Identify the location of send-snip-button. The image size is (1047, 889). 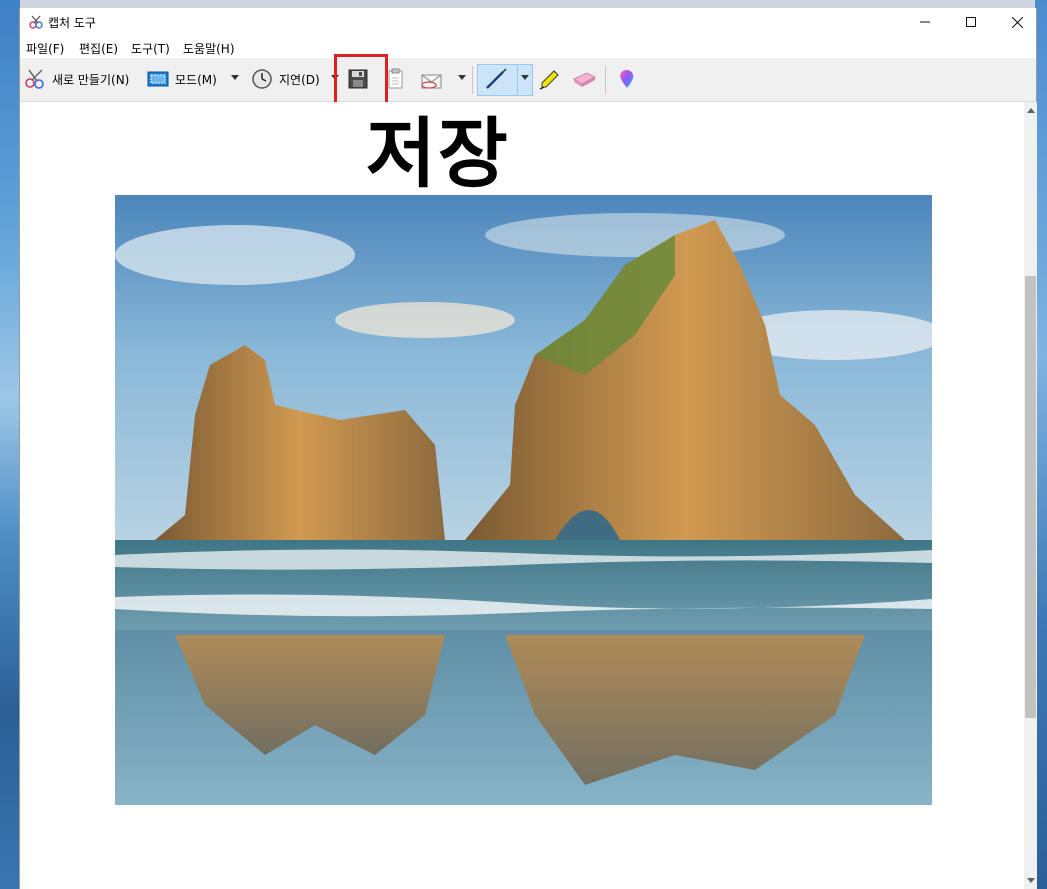
(432, 79).